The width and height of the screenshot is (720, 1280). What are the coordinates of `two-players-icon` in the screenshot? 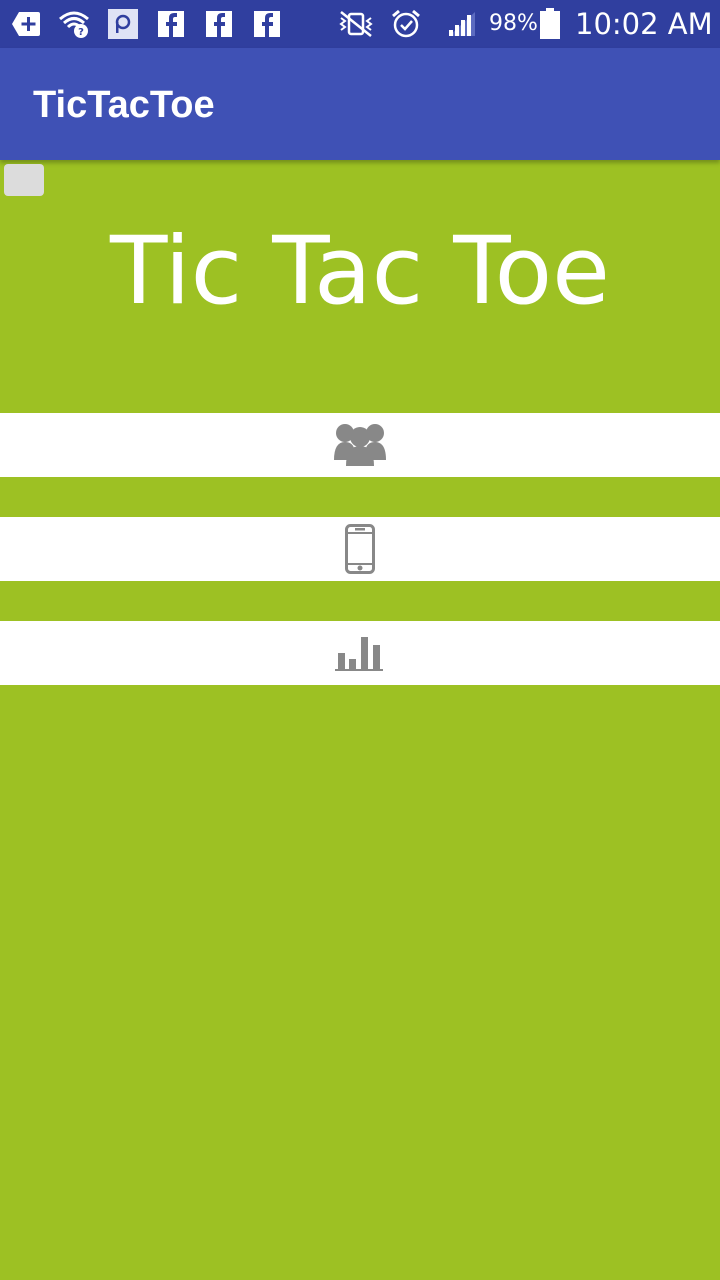 It's located at (360, 445).